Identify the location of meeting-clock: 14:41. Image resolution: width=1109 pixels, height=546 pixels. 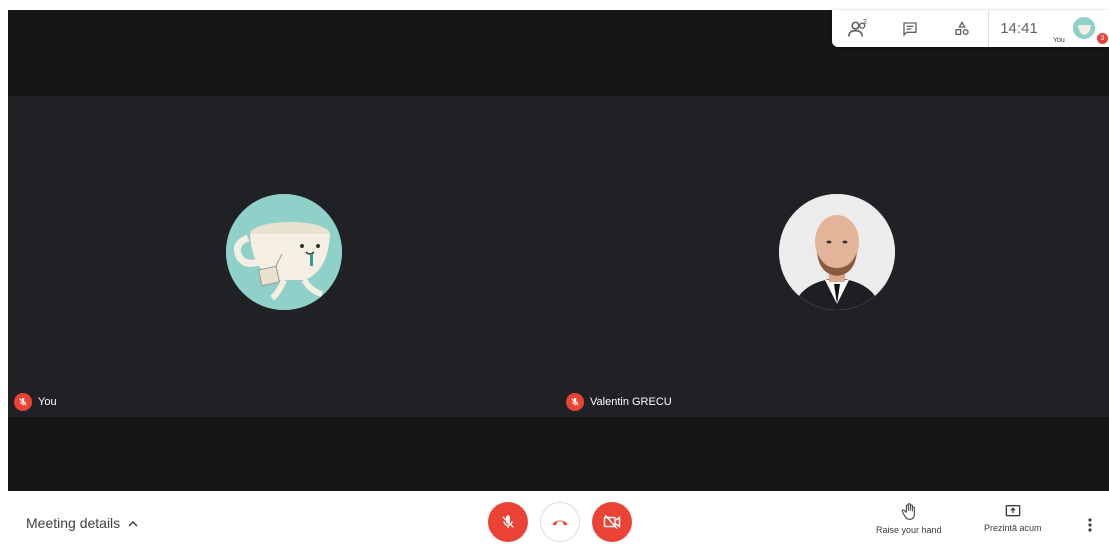
(1019, 28).